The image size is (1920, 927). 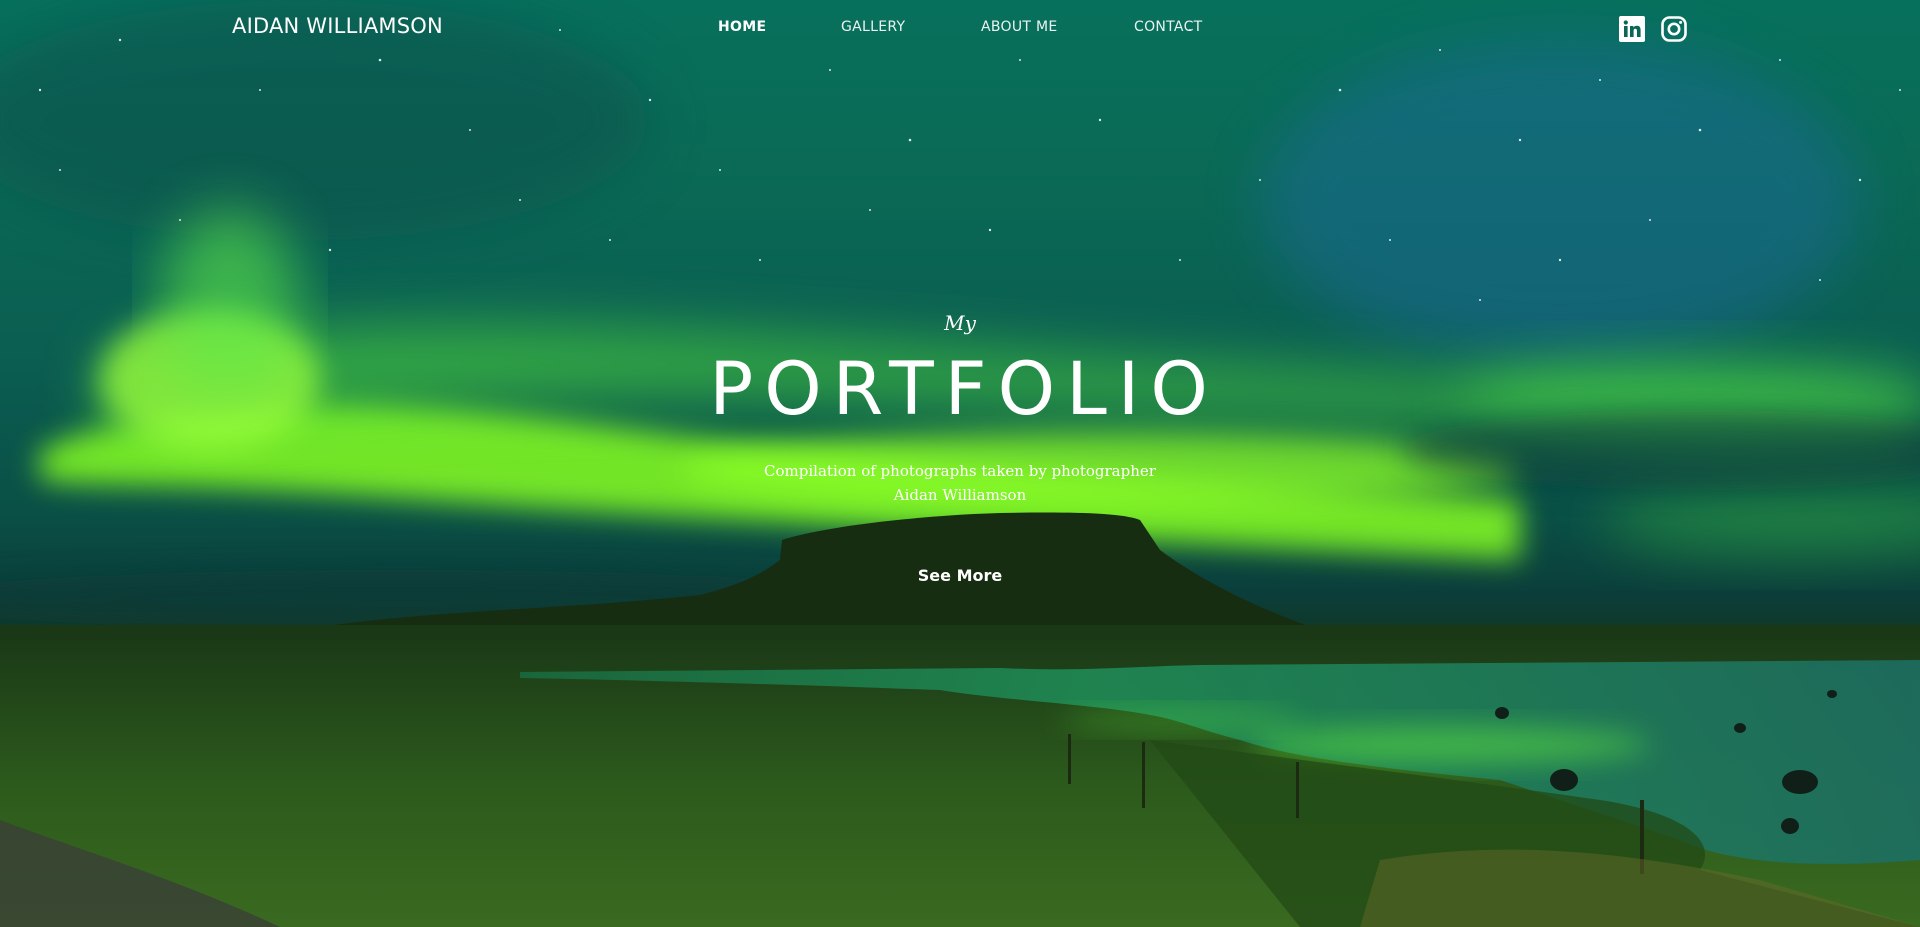 What do you see at coordinates (1019, 27) in the screenshot?
I see `nav-item-about-me: ABOUT ME` at bounding box center [1019, 27].